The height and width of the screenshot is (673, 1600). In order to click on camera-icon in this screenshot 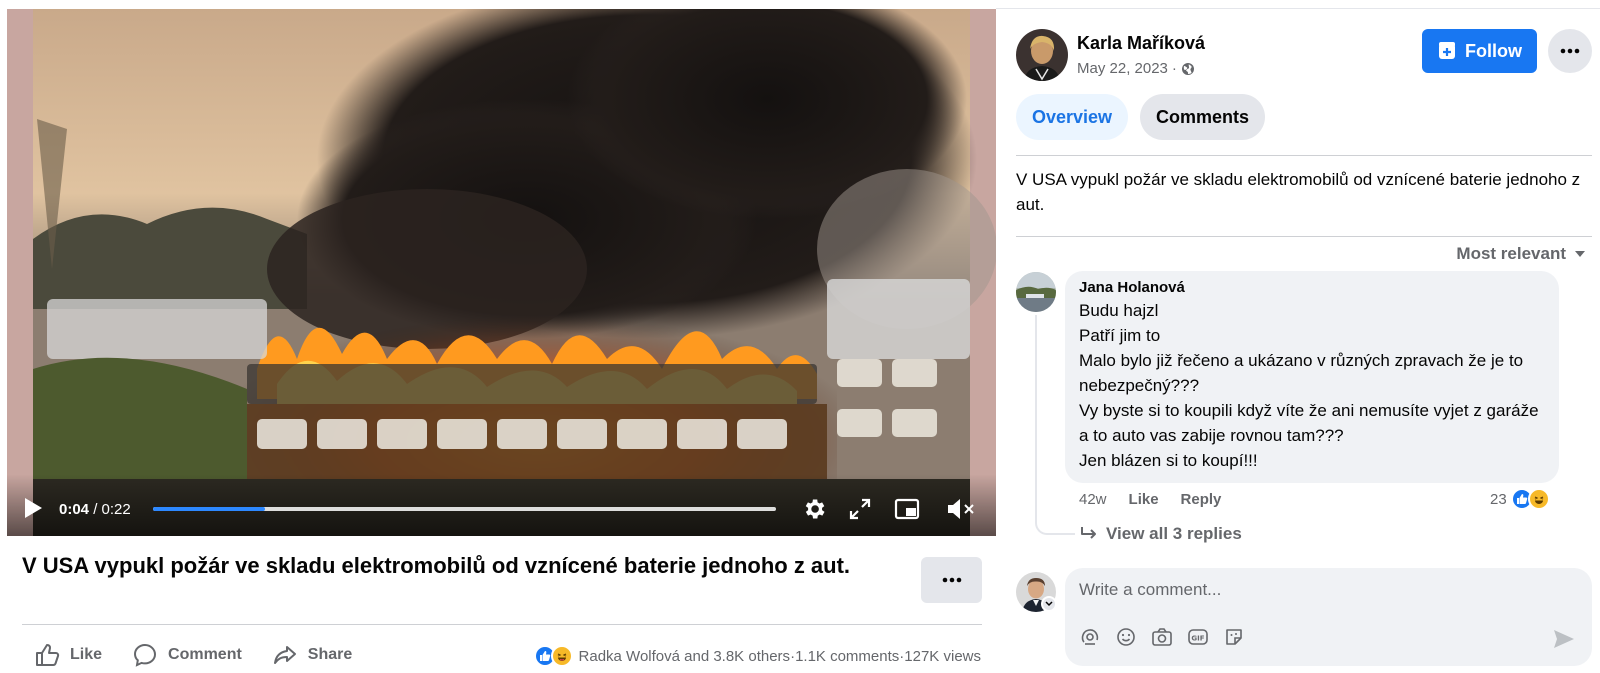, I will do `click(1162, 637)`.